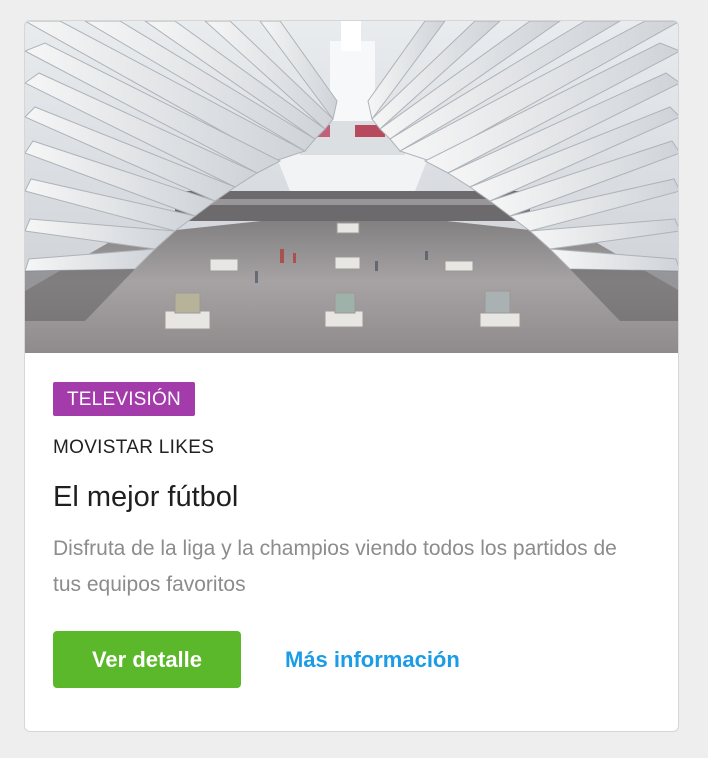 The width and height of the screenshot is (708, 758). Describe the element at coordinates (372, 660) in the screenshot. I see `more-info-link: Más información` at that location.